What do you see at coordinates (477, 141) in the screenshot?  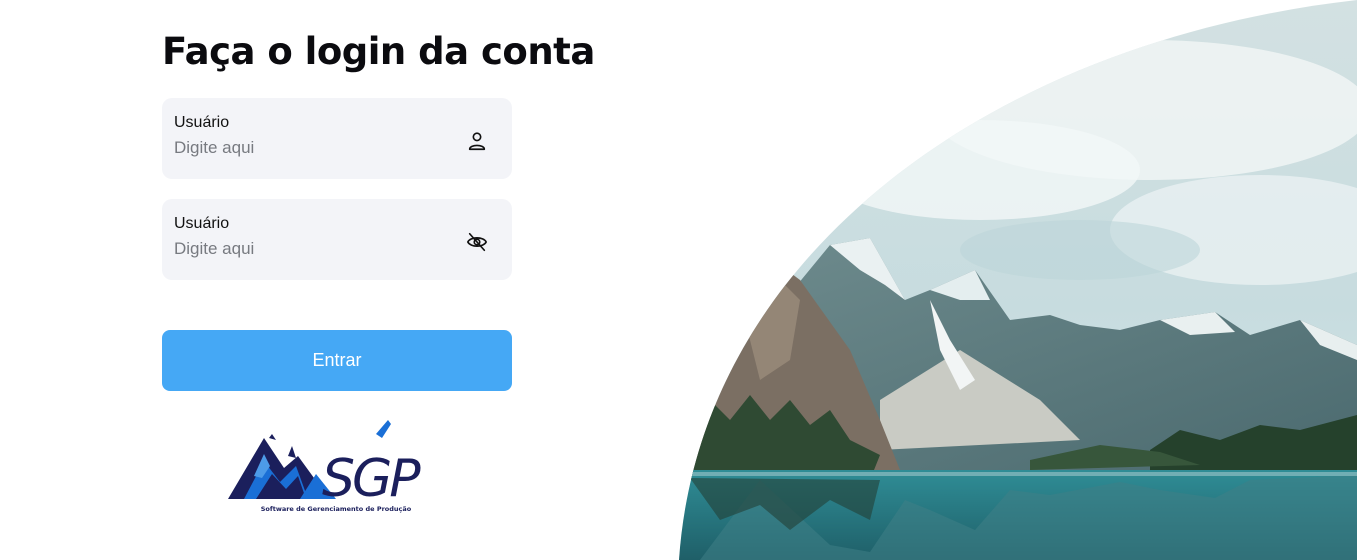 I see `user-icon` at bounding box center [477, 141].